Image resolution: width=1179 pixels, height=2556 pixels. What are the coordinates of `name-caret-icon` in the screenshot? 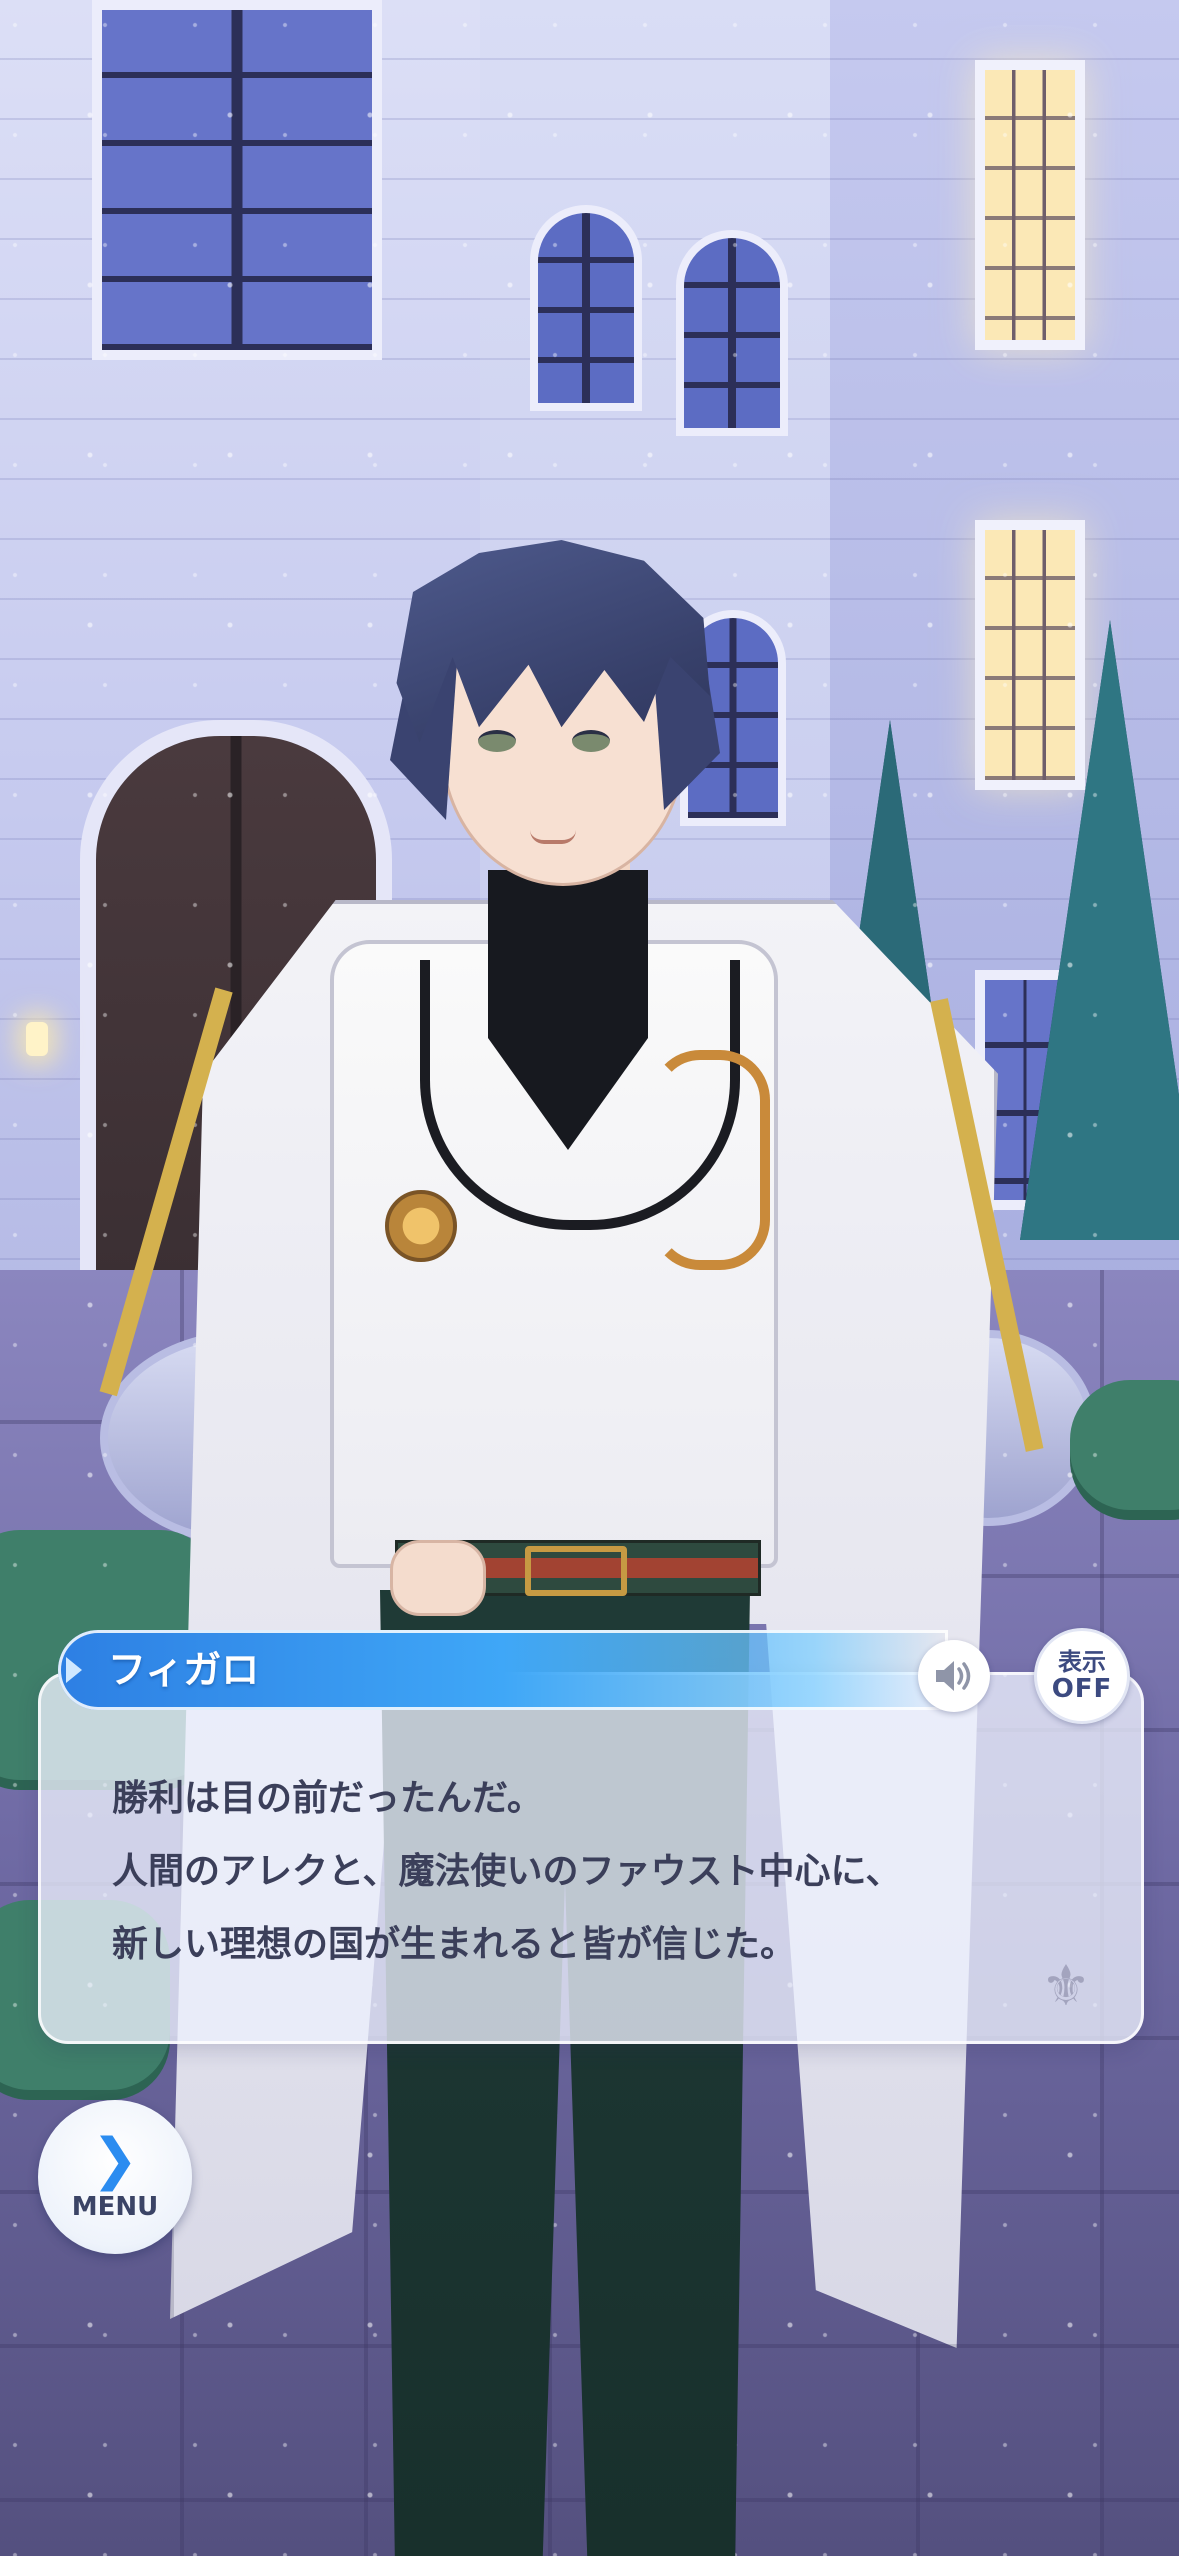 It's located at (74, 1670).